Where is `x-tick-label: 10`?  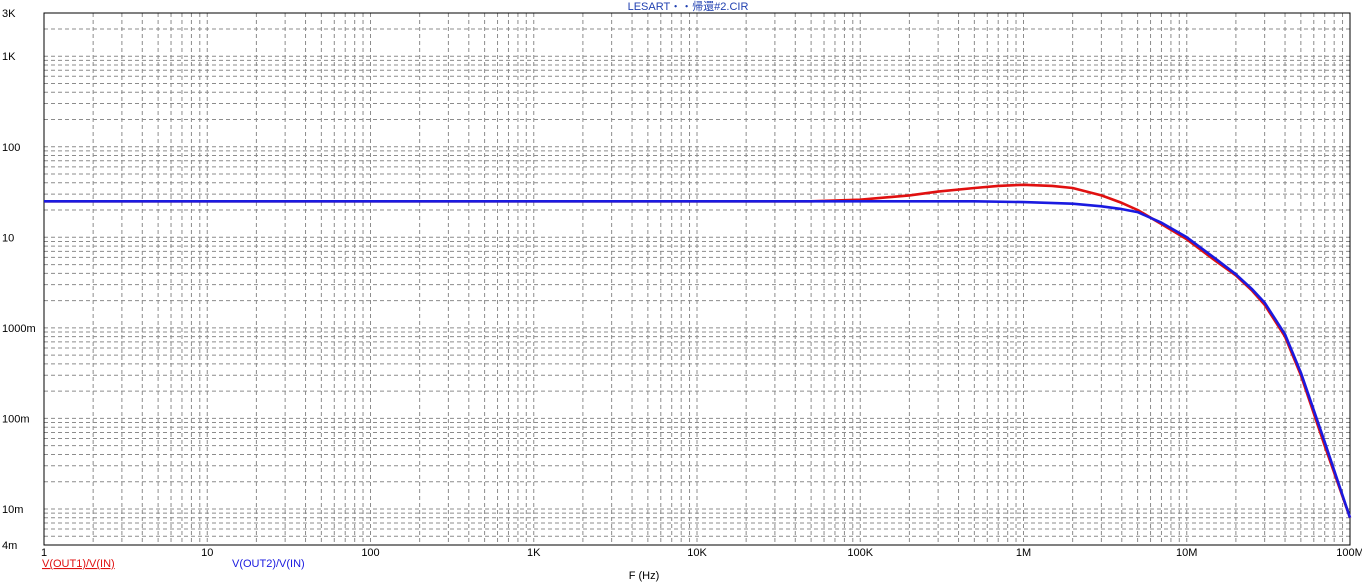 x-tick-label: 10 is located at coordinates (207, 553).